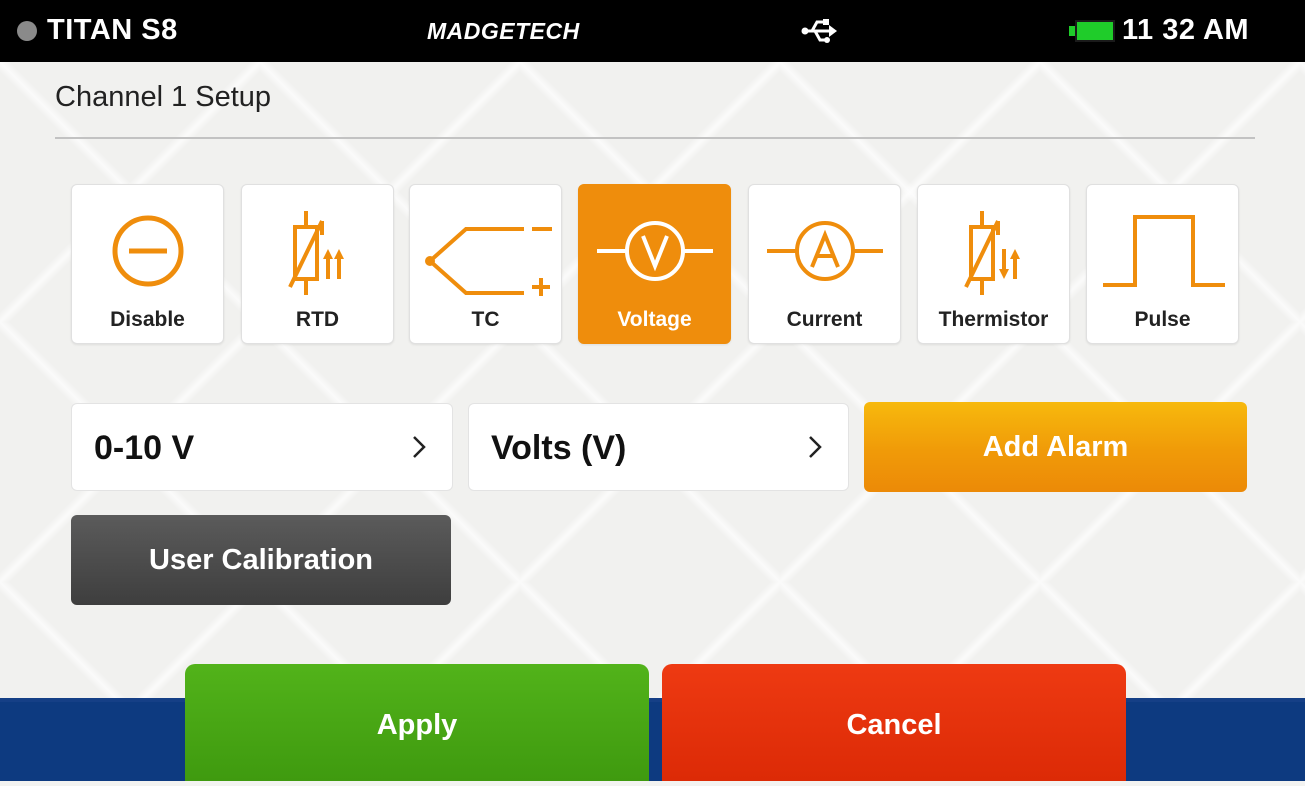 The width and height of the screenshot is (1305, 786). Describe the element at coordinates (417, 722) in the screenshot. I see `apply-button: Apply` at that location.